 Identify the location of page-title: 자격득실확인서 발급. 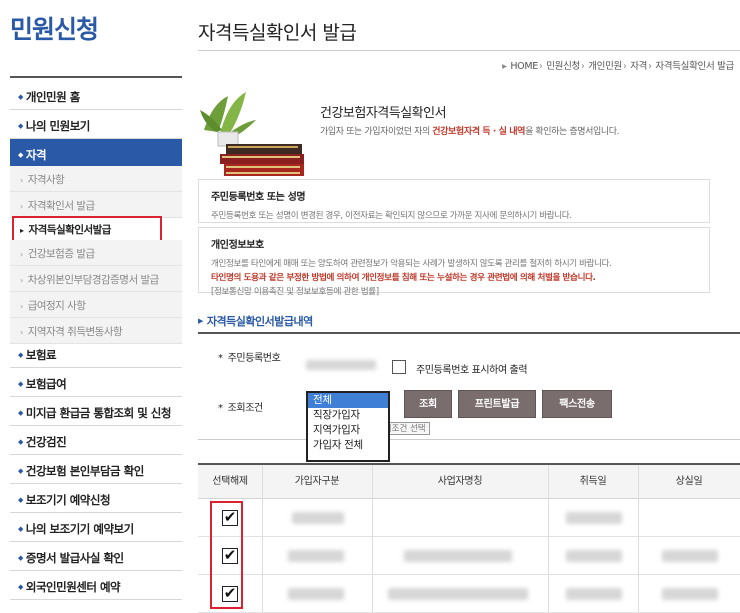
(277, 33).